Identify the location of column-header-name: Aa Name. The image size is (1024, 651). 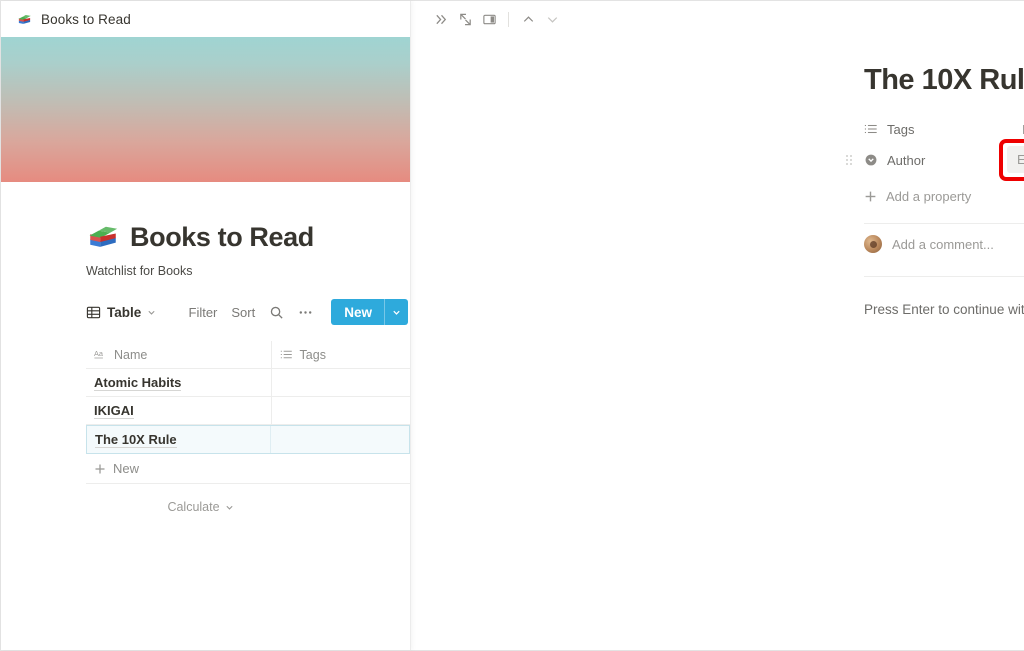
(179, 354).